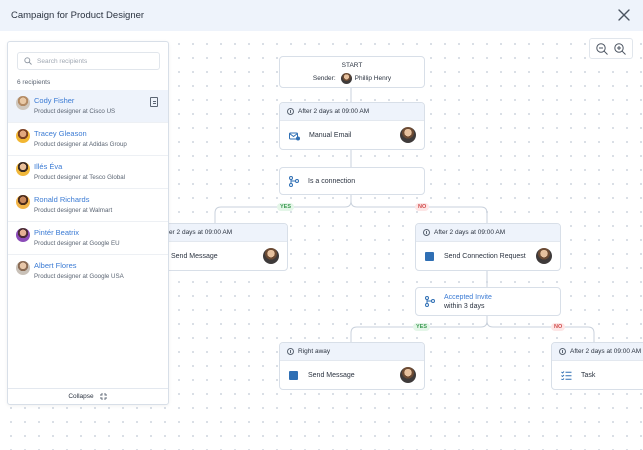 The height and width of the screenshot is (450, 643). What do you see at coordinates (73, 210) in the screenshot?
I see `recipient-title: Product designer at Walmart` at bounding box center [73, 210].